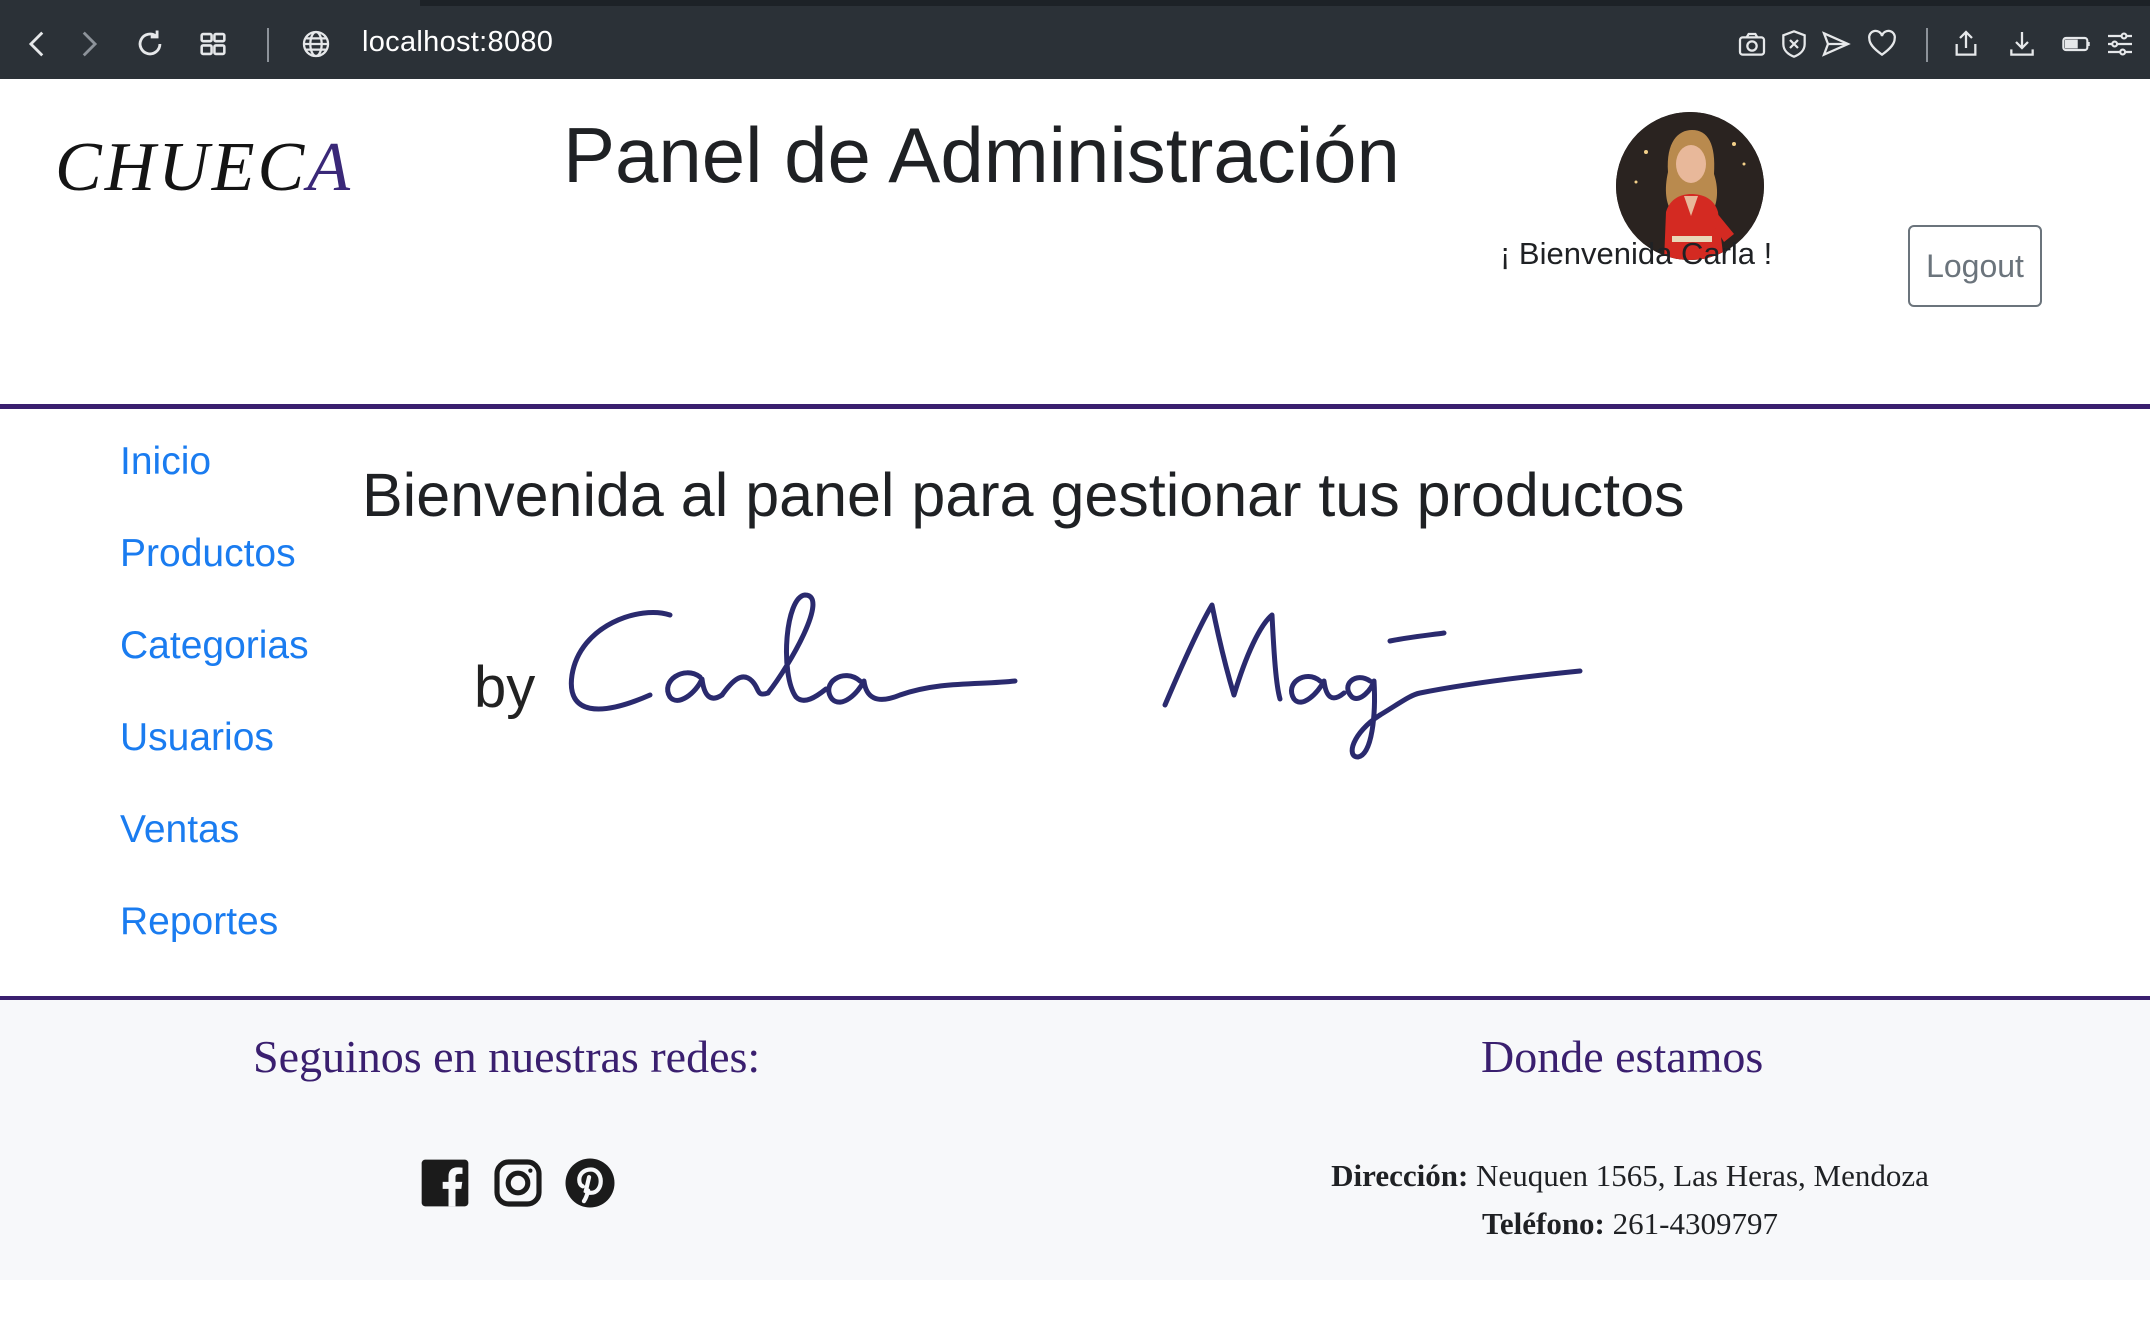 The height and width of the screenshot is (1336, 2150). What do you see at coordinates (1966, 44) in the screenshot?
I see `share-icon` at bounding box center [1966, 44].